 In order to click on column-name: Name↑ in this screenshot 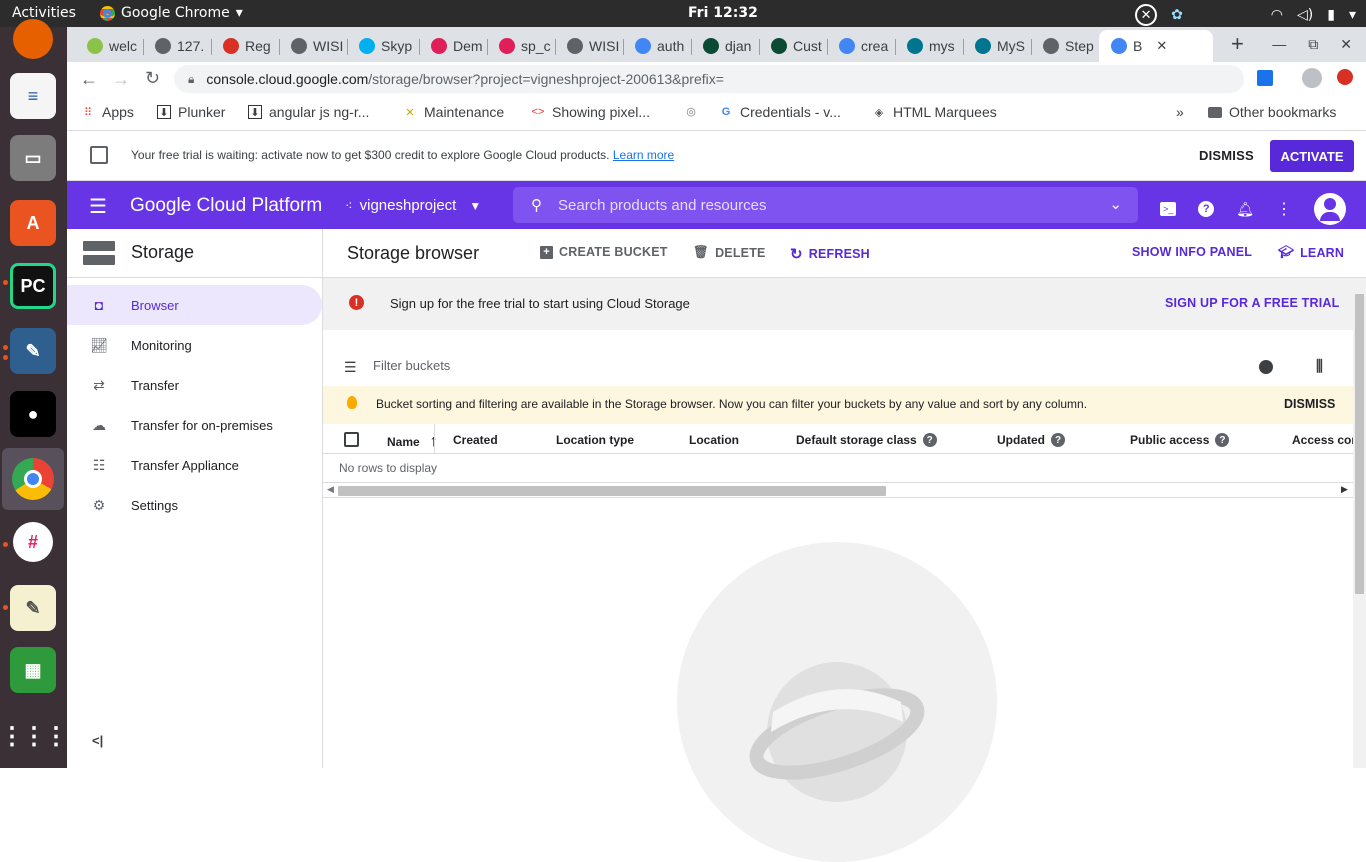, I will do `click(412, 442)`.